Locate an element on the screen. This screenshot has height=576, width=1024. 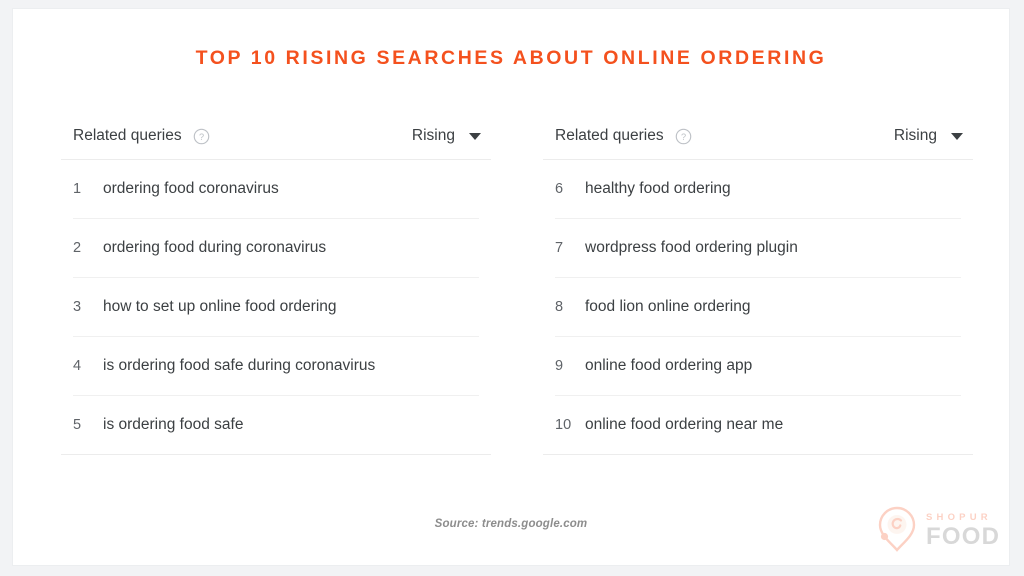
row-query: healthy food ordering is located at coordinates (658, 188).